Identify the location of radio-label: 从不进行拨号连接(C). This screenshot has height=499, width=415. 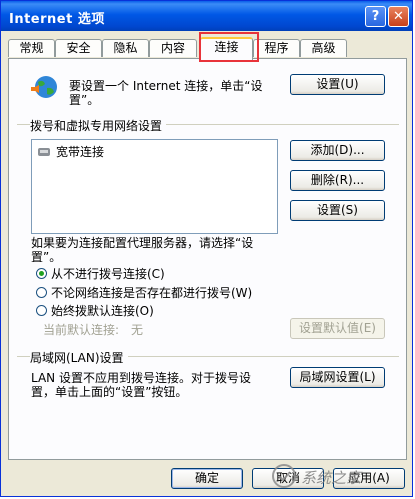
(108, 274).